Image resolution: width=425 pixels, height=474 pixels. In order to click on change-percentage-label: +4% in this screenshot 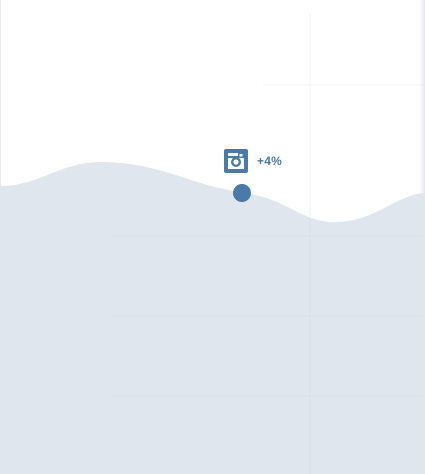, I will do `click(269, 161)`.